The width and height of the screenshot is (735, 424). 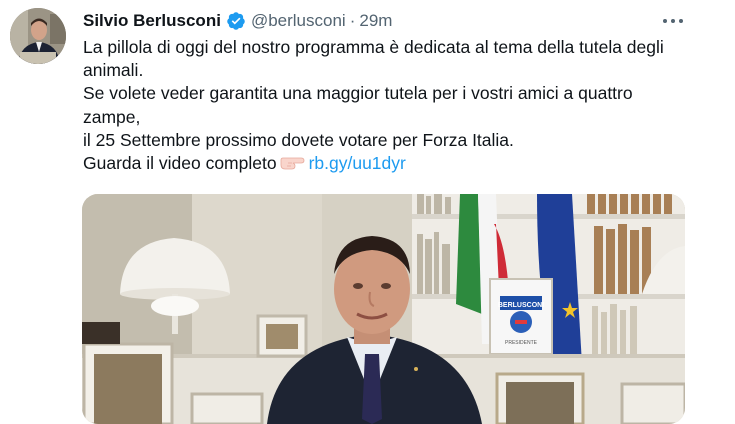 What do you see at coordinates (292, 163) in the screenshot?
I see `backhand-pointing-right-icon` at bounding box center [292, 163].